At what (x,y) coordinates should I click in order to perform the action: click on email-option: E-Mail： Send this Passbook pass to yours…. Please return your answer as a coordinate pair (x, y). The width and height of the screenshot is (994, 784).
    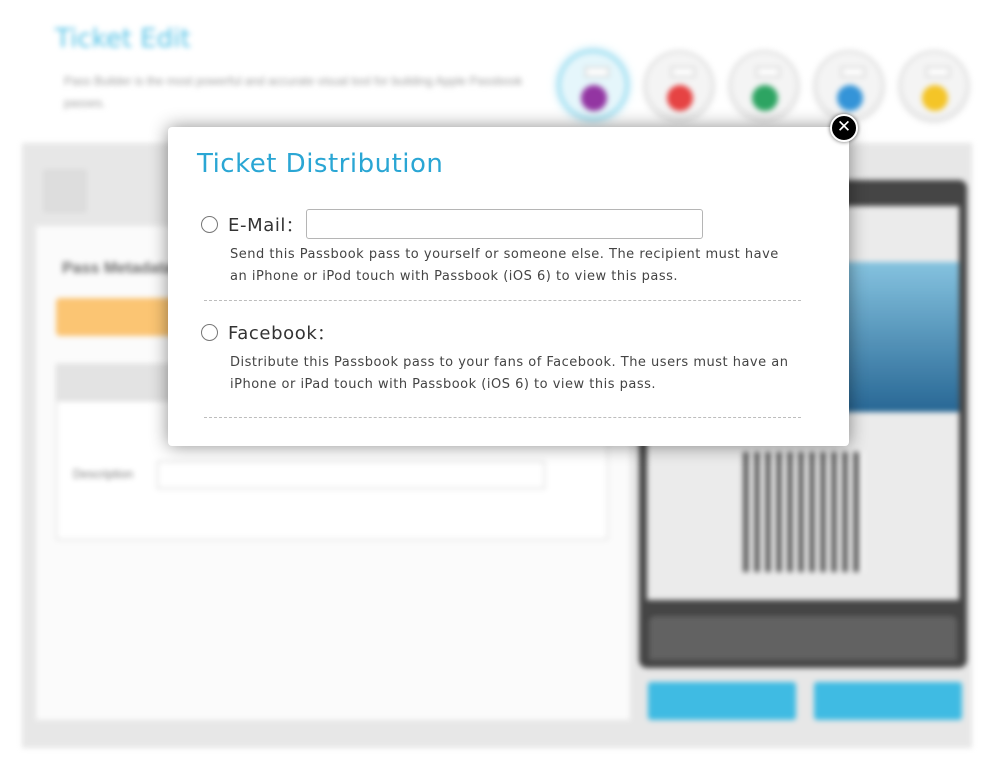
    Looking at the image, I should click on (511, 248).